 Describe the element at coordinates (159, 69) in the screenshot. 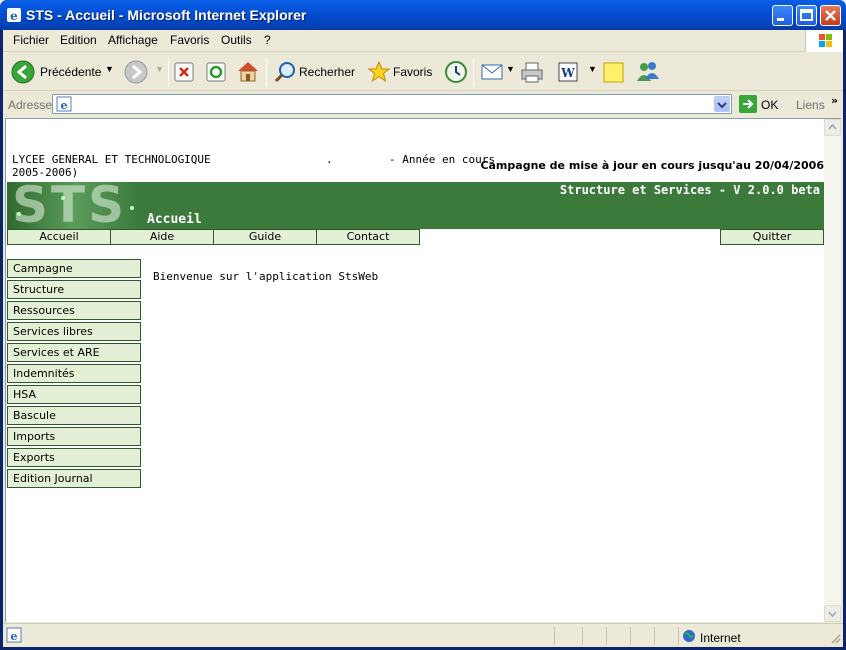

I see `forward-dropdown-icon: ▼` at that location.